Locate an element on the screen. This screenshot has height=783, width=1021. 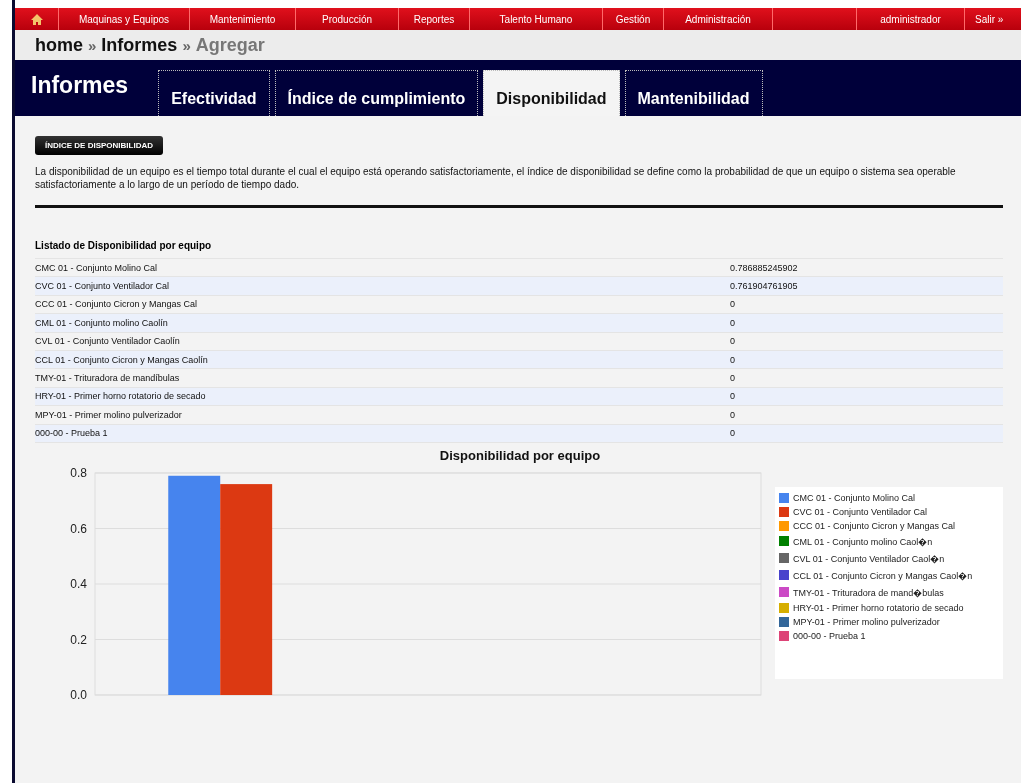
axis-tick-label: 0.8 is located at coordinates (78, 472).